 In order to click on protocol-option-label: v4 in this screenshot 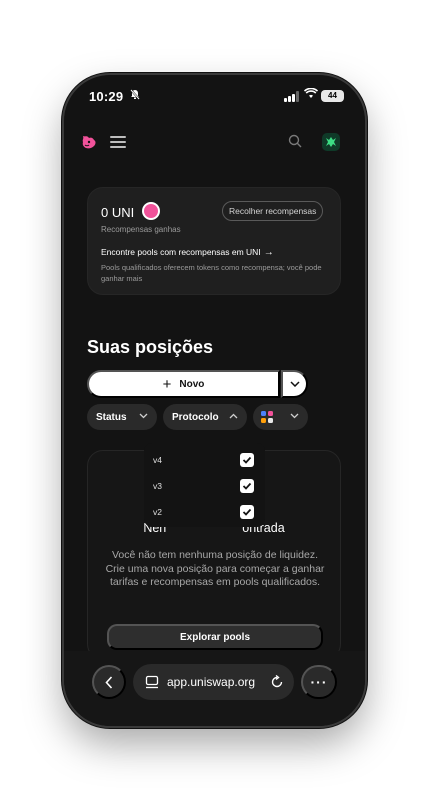, I will do `click(157, 460)`.